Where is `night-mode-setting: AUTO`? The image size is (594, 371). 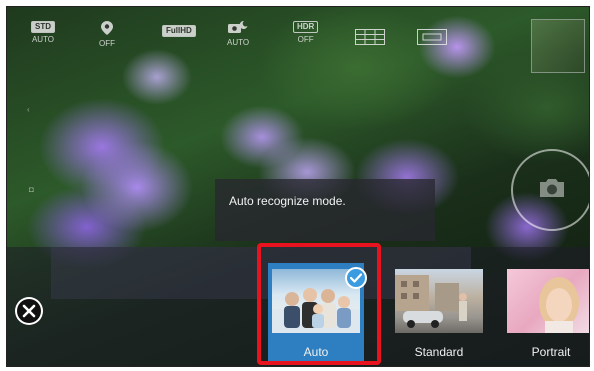 night-mode-setting: AUTO is located at coordinates (238, 33).